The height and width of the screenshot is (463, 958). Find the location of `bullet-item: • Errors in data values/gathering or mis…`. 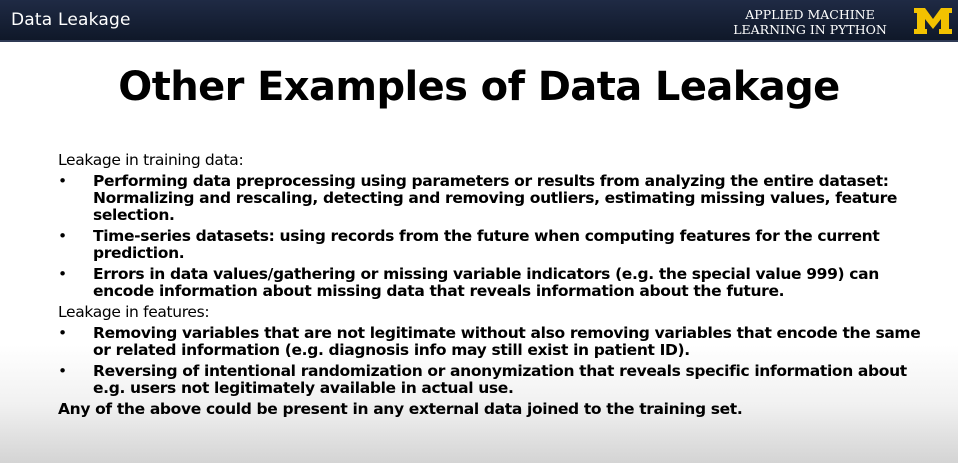

bullet-item: • Errors in data values/gathering or mis… is located at coordinates (493, 283).